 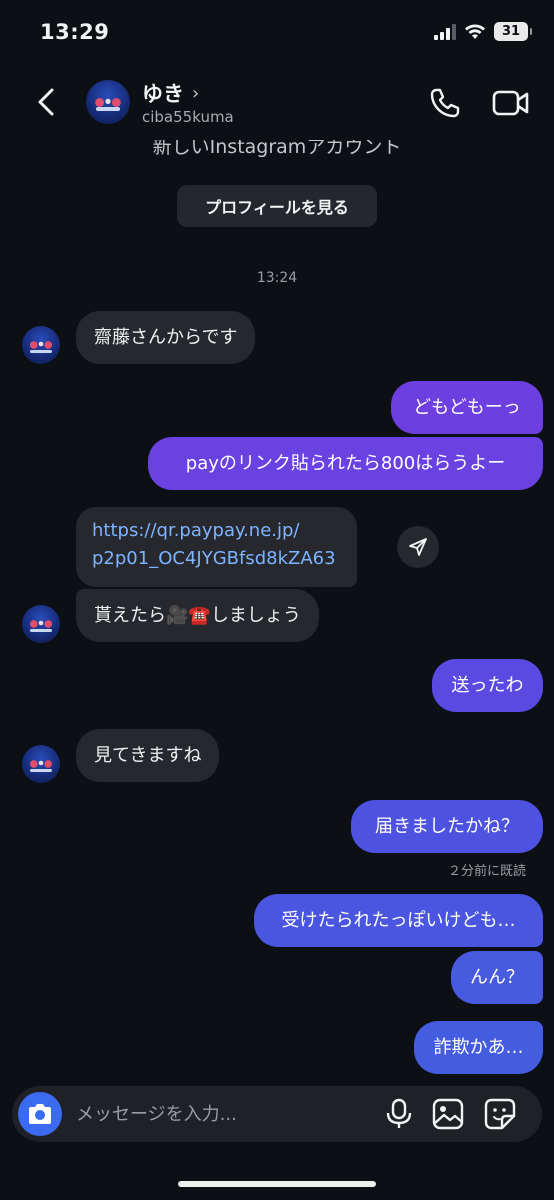 What do you see at coordinates (216, 559) in the screenshot?
I see `paypay-link-line: p2p01_OC4JYGBfsd8kZA63` at bounding box center [216, 559].